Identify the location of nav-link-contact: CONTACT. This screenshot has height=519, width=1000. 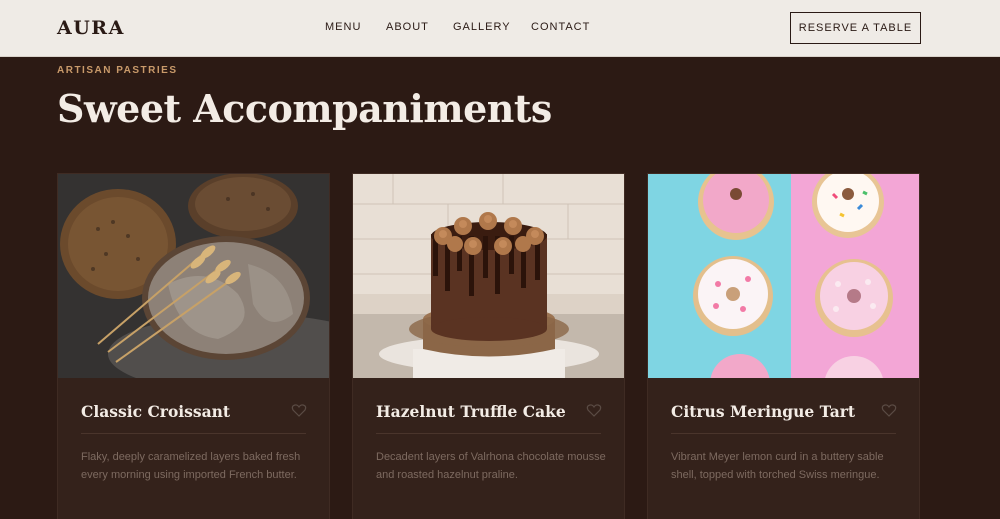
(560, 27).